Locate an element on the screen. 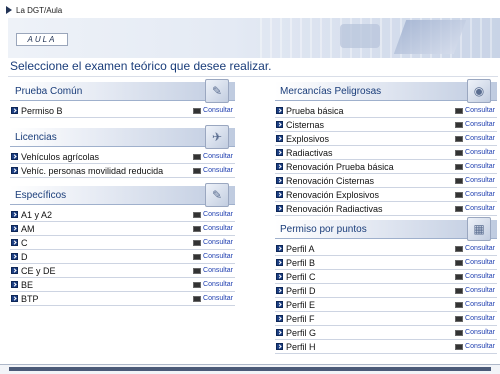 Image resolution: width=500 pixels, height=374 pixels. exam-name: Perfil F is located at coordinates (370, 319).